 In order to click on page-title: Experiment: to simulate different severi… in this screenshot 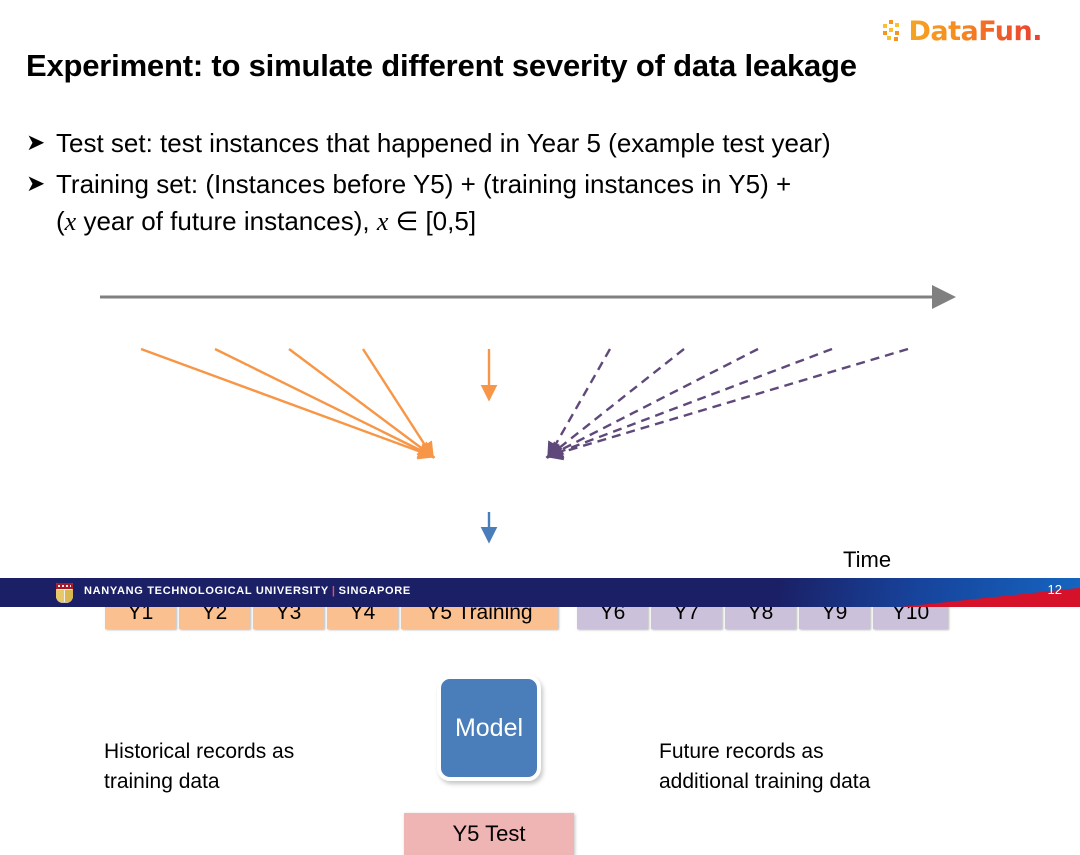, I will do `click(441, 65)`.